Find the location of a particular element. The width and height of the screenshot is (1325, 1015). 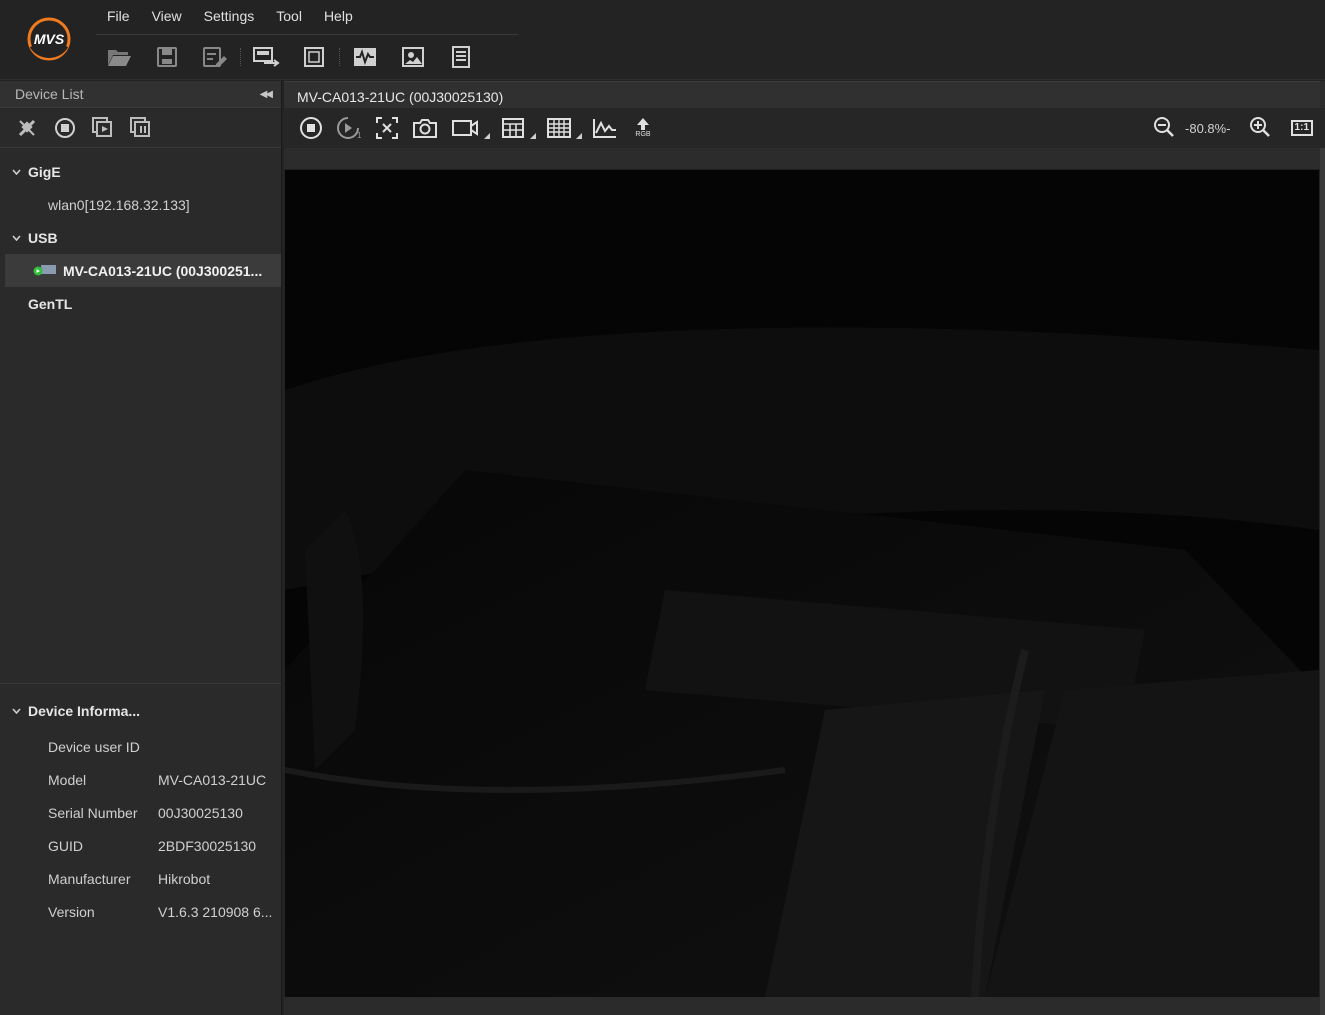

multi-play-icon is located at coordinates (103, 128).